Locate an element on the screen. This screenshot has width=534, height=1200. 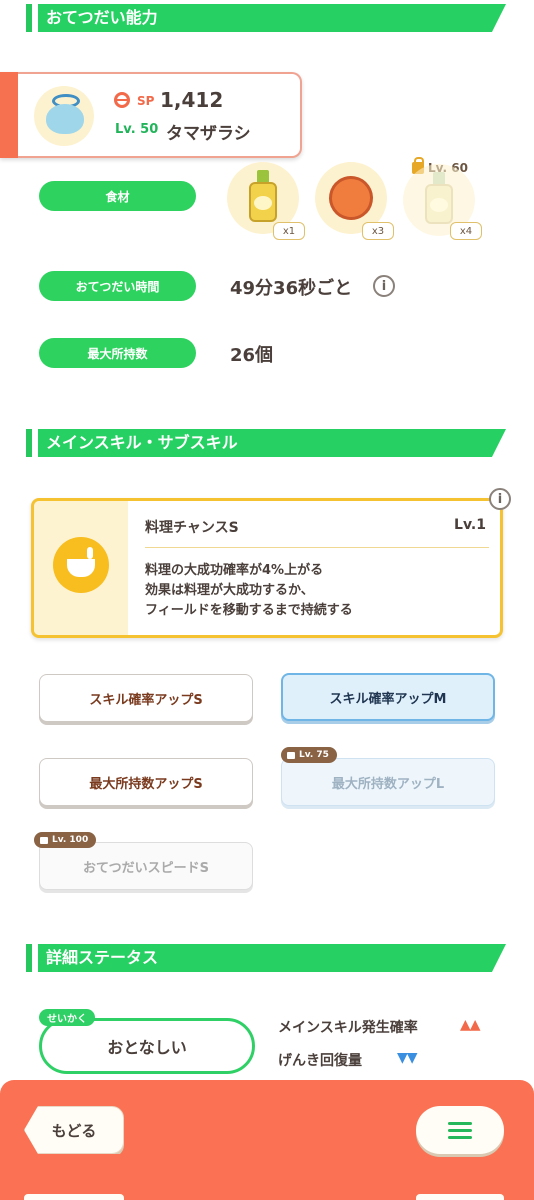
sp-label: SP is located at coordinates (146, 101).